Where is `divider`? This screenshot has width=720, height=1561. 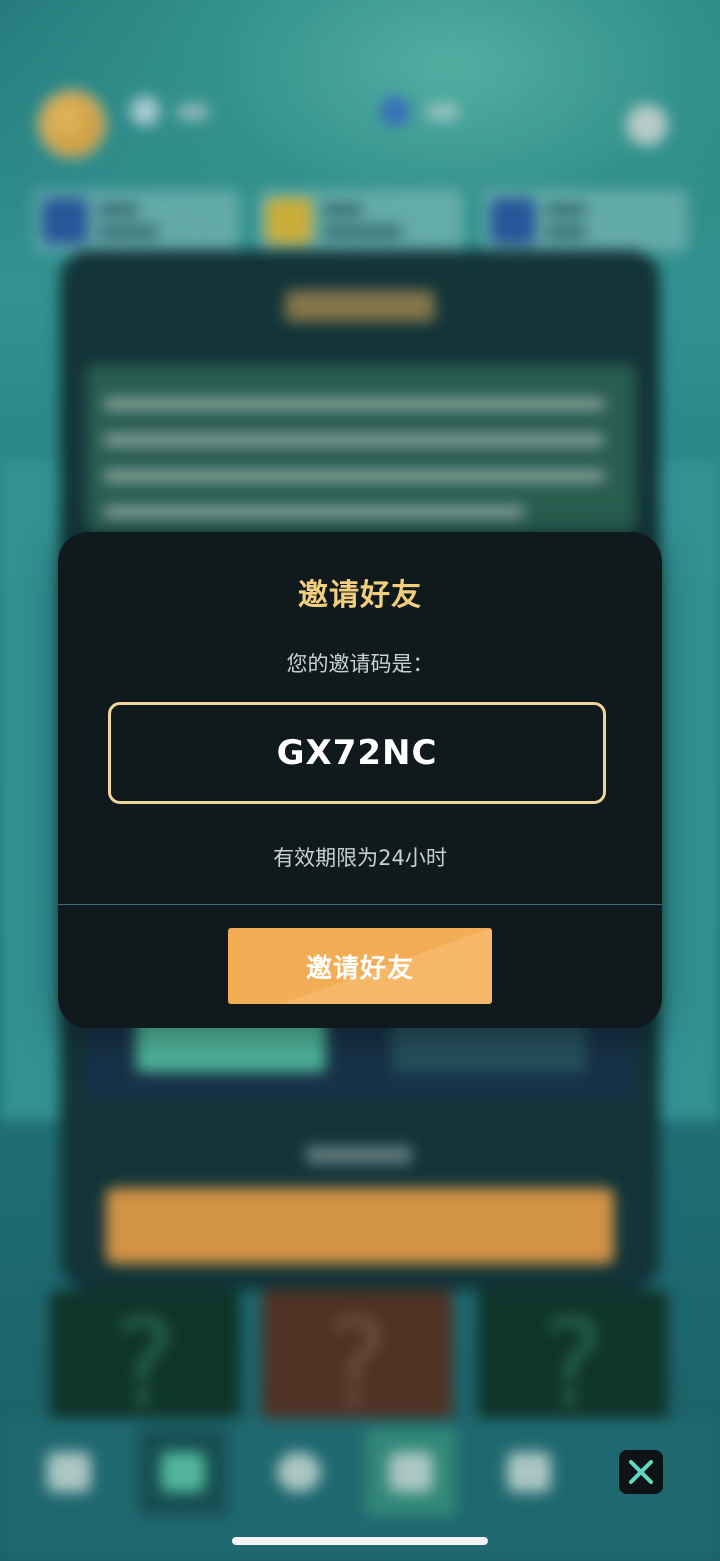 divider is located at coordinates (360, 904).